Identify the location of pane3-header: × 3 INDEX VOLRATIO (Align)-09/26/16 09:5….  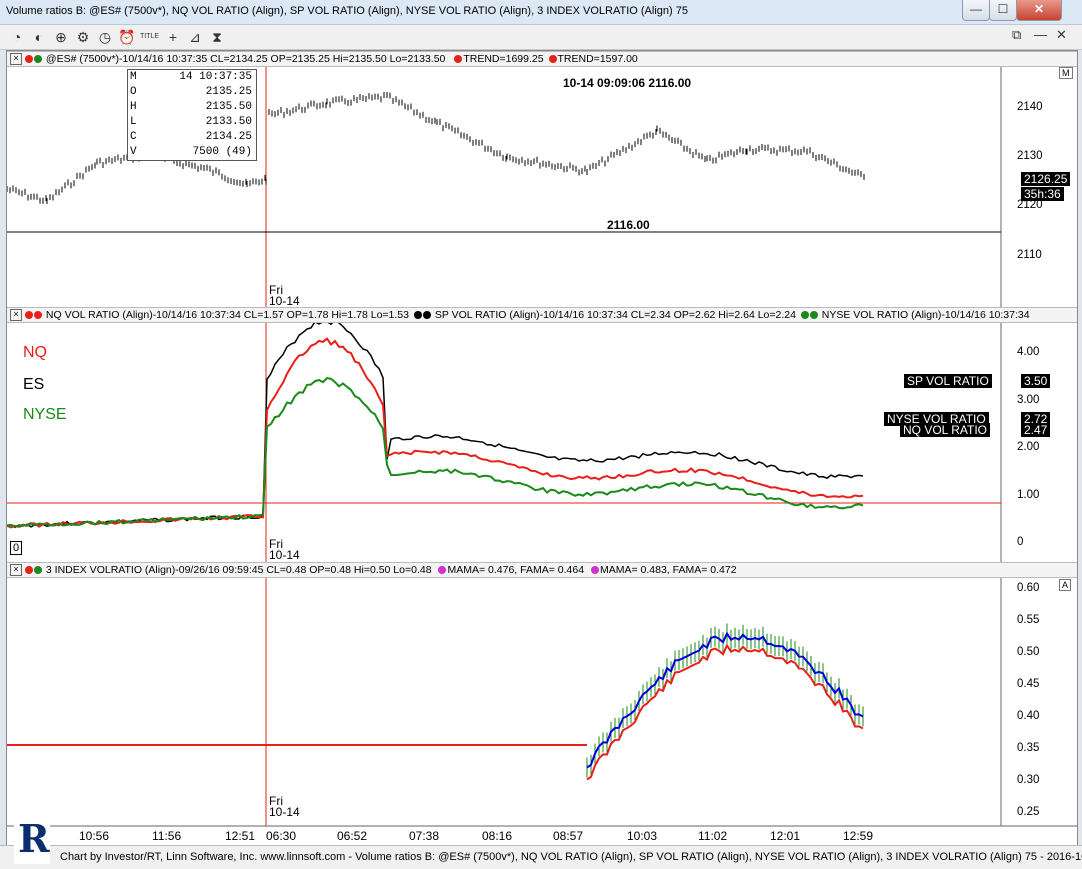
(542, 570).